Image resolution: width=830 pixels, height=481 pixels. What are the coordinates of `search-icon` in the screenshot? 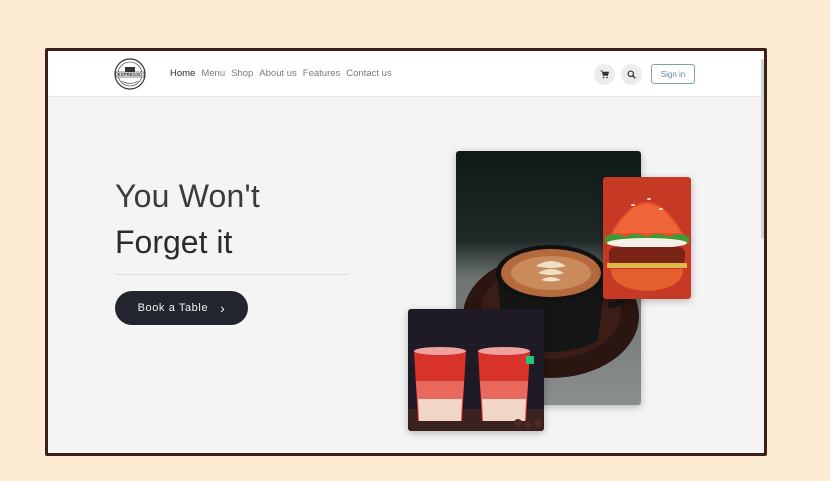 It's located at (631, 74).